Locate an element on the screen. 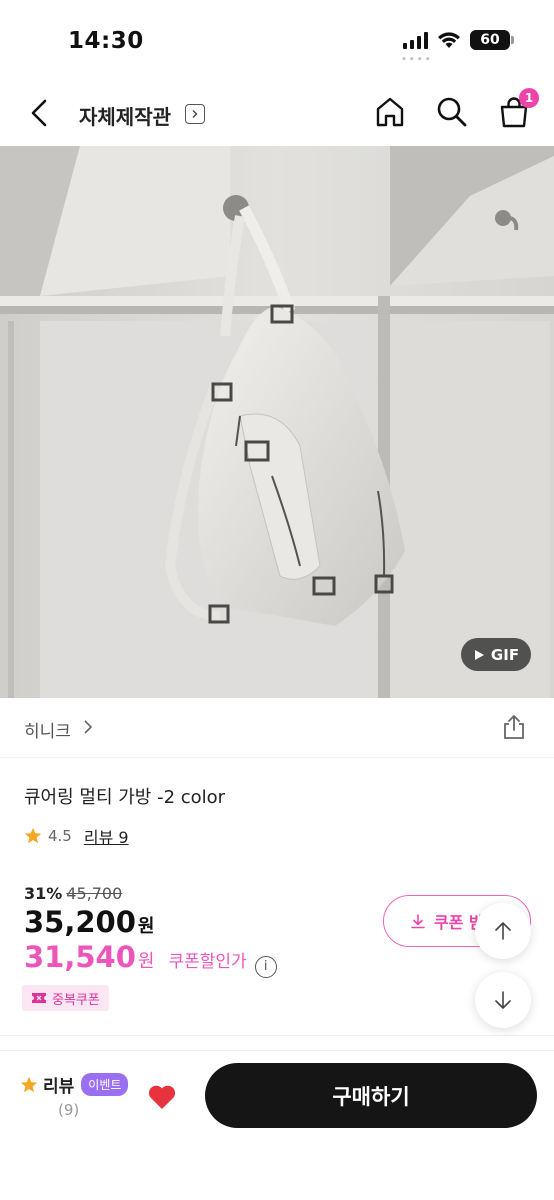  scroll-up-button is located at coordinates (503, 931).